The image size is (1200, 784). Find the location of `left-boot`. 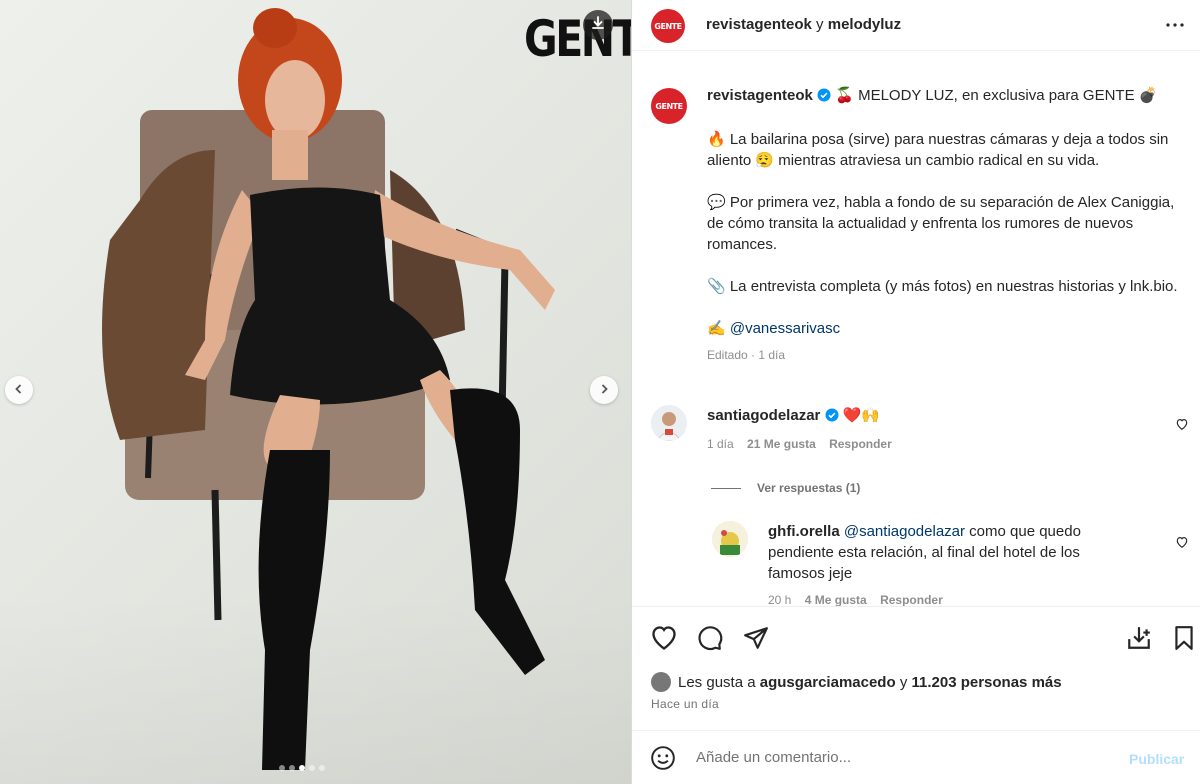

left-boot is located at coordinates (294, 610).